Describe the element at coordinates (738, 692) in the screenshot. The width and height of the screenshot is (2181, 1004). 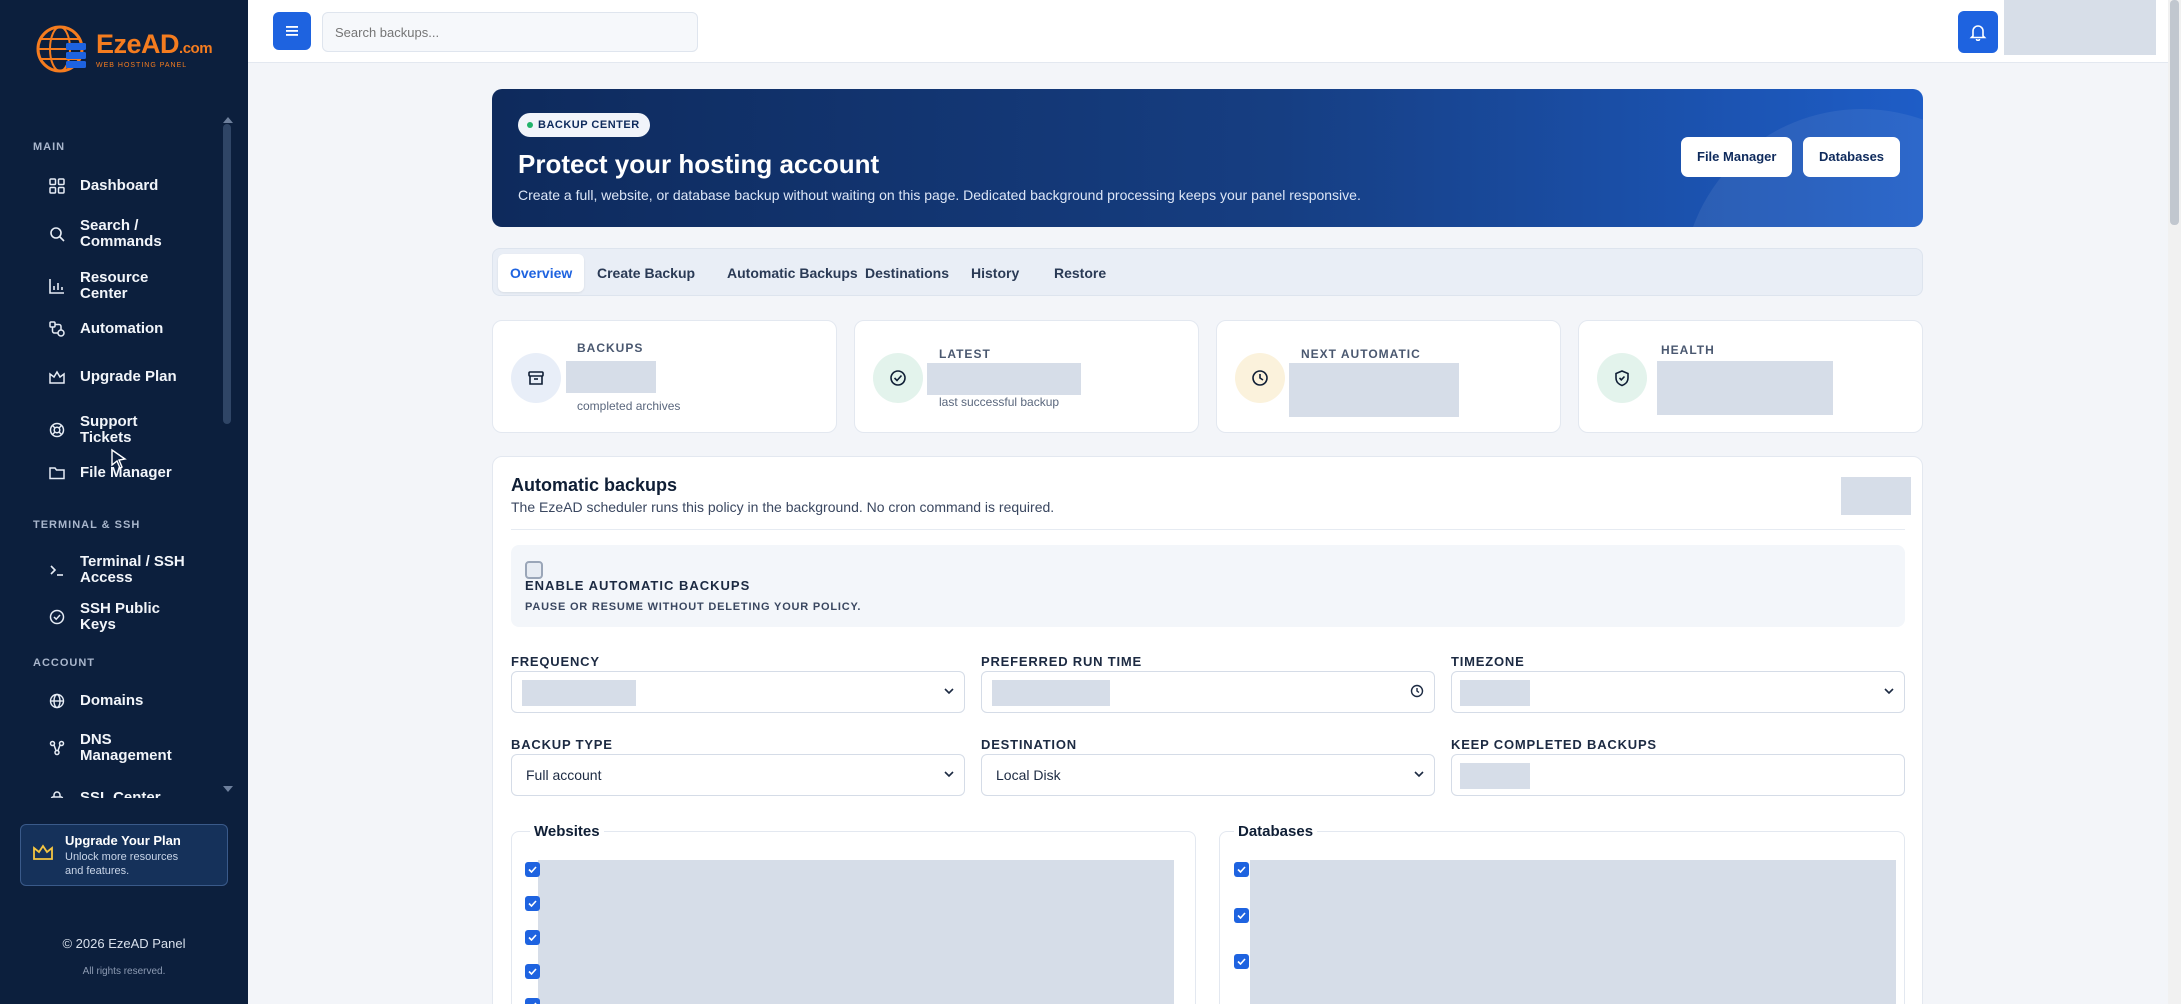
I see `frequency-select` at that location.